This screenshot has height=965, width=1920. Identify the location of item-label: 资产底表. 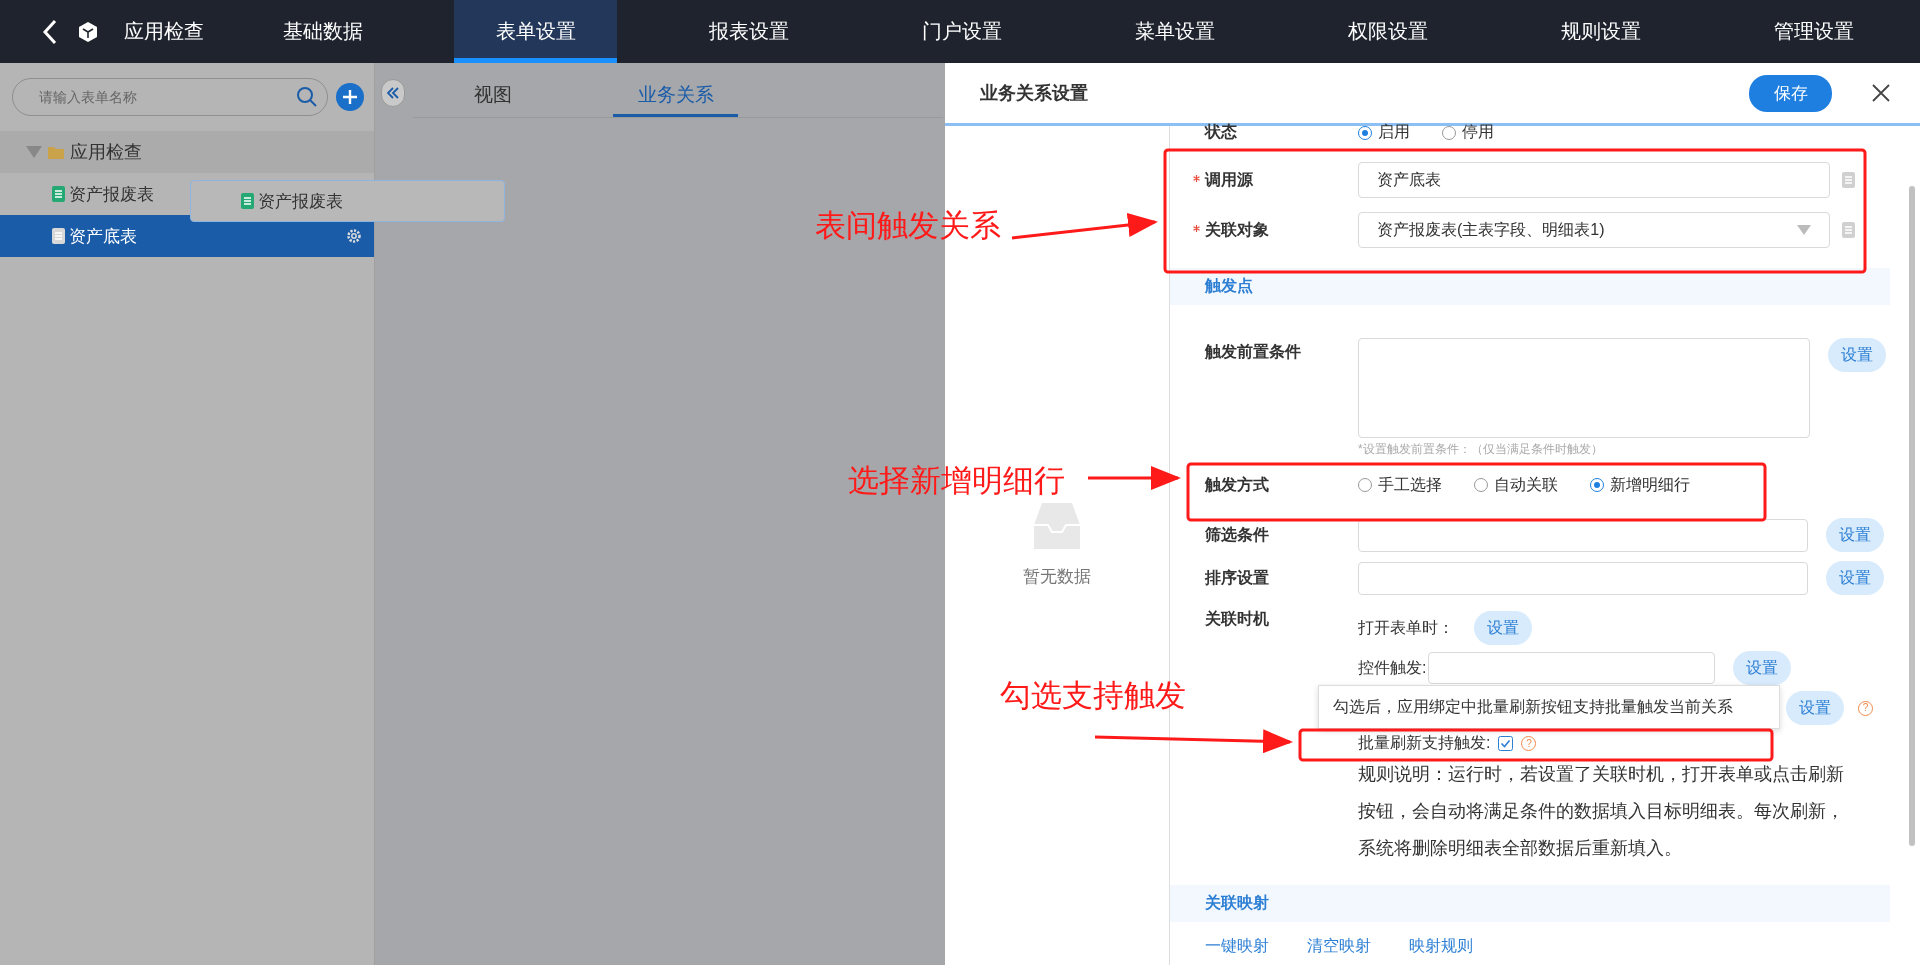
(103, 236).